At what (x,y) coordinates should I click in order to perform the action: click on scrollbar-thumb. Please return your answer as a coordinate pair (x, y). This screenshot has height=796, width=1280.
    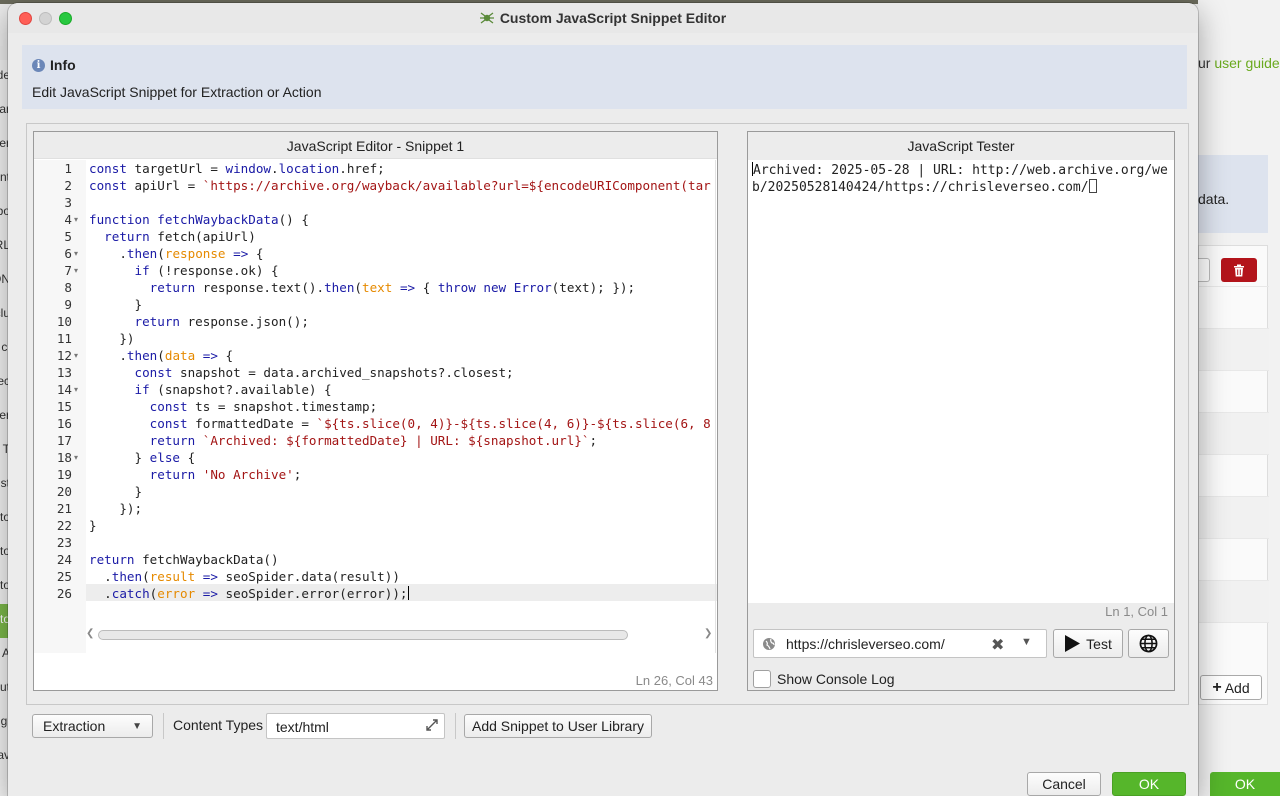
    Looking at the image, I should click on (363, 635).